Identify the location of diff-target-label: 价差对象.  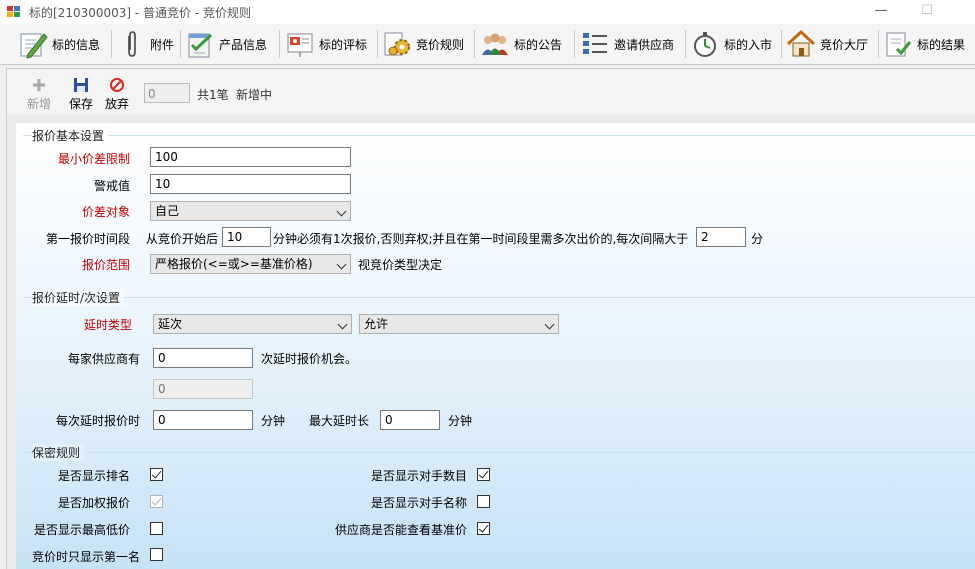
(105, 212).